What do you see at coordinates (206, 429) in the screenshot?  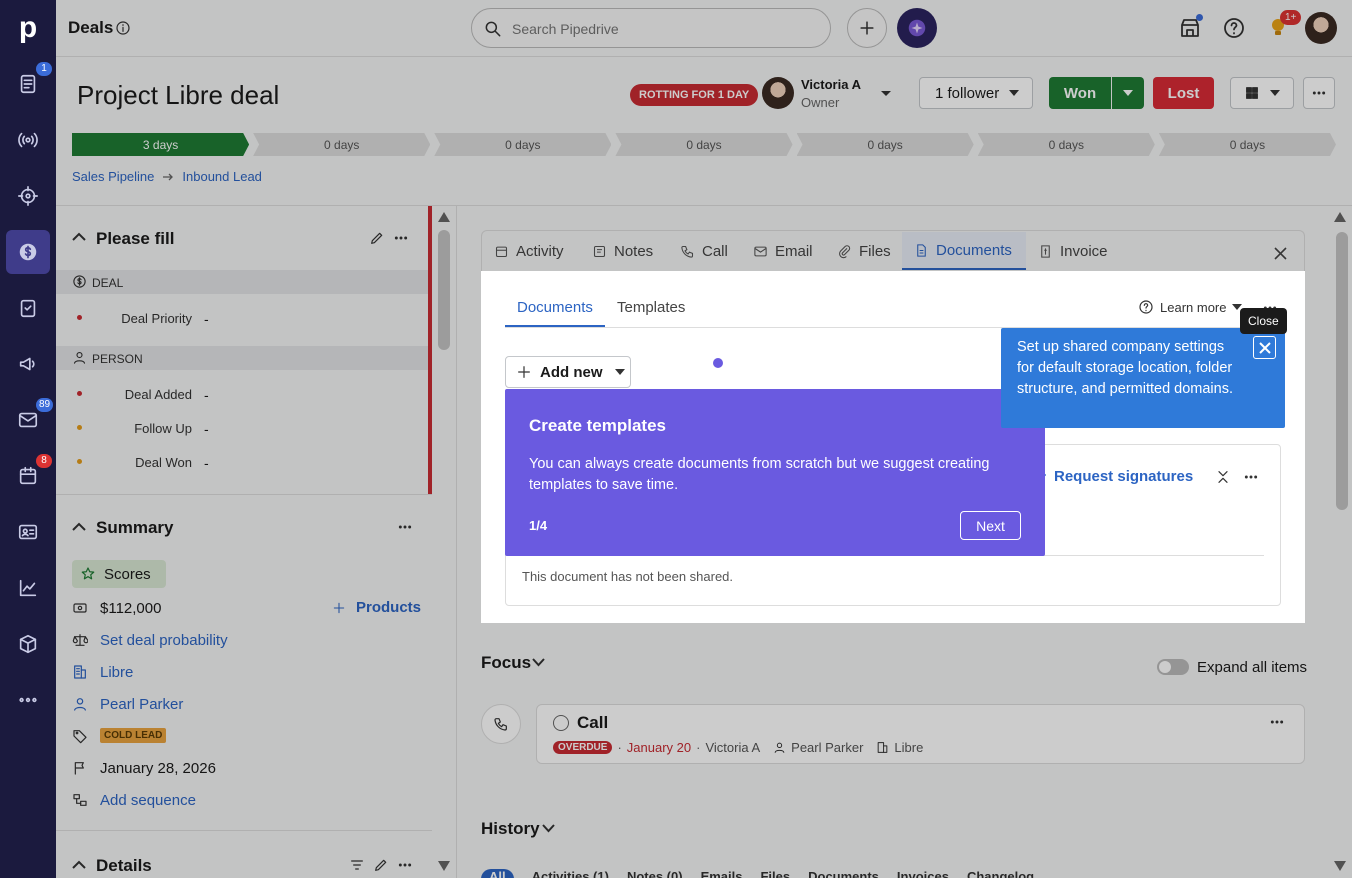 I see `field-value-follow-up: -` at bounding box center [206, 429].